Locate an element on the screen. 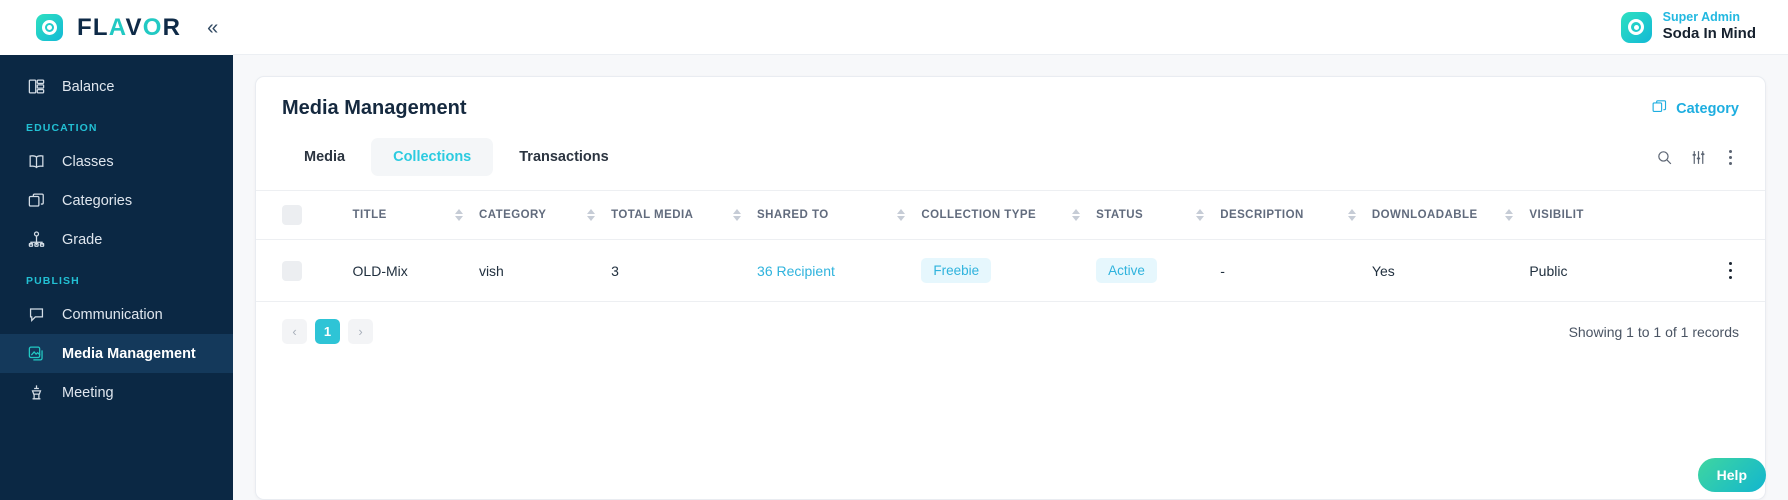 The image size is (1788, 500). th-label: TITLE is located at coordinates (369, 215).